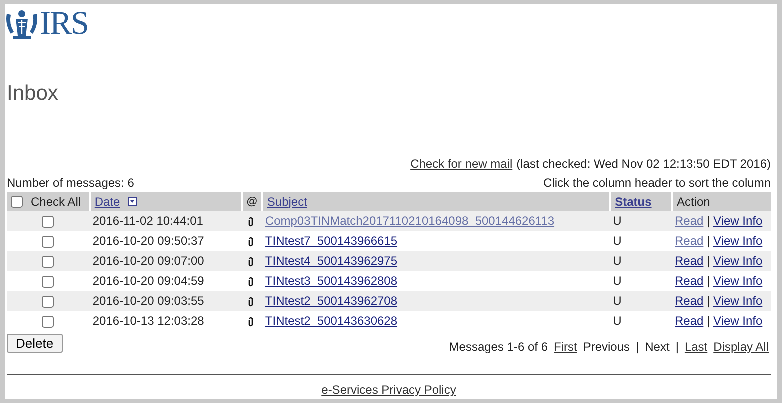 Image resolution: width=782 pixels, height=403 pixels. Describe the element at coordinates (64, 24) in the screenshot. I see `logo-text: IRS` at that location.